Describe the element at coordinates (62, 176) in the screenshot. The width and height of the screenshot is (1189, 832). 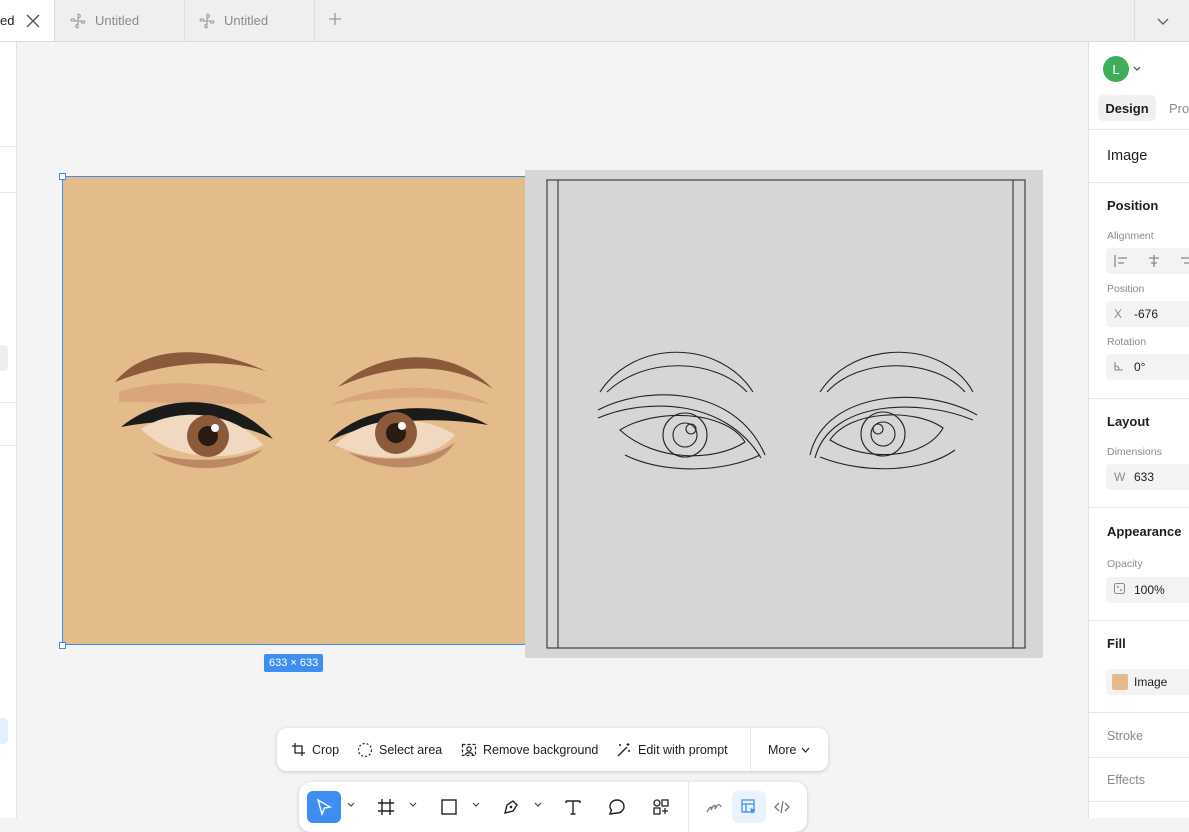
I see `resize-handle-tl` at that location.